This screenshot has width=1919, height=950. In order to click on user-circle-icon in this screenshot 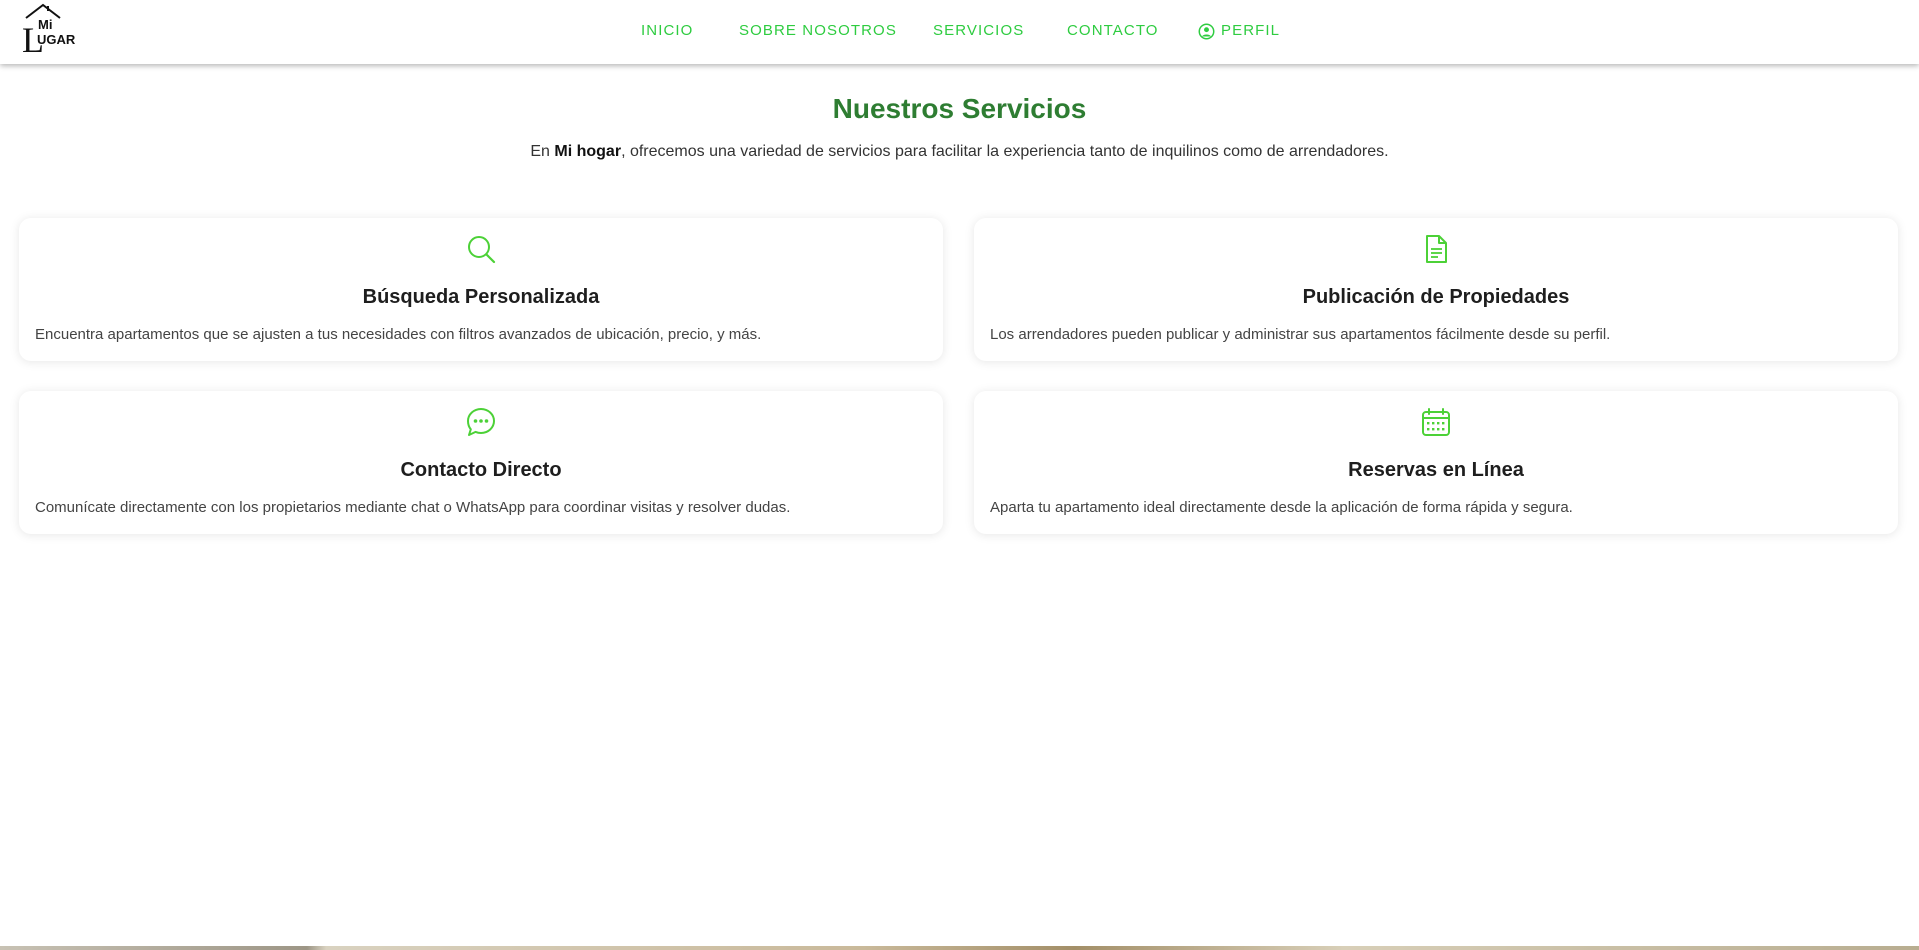, I will do `click(1206, 31)`.